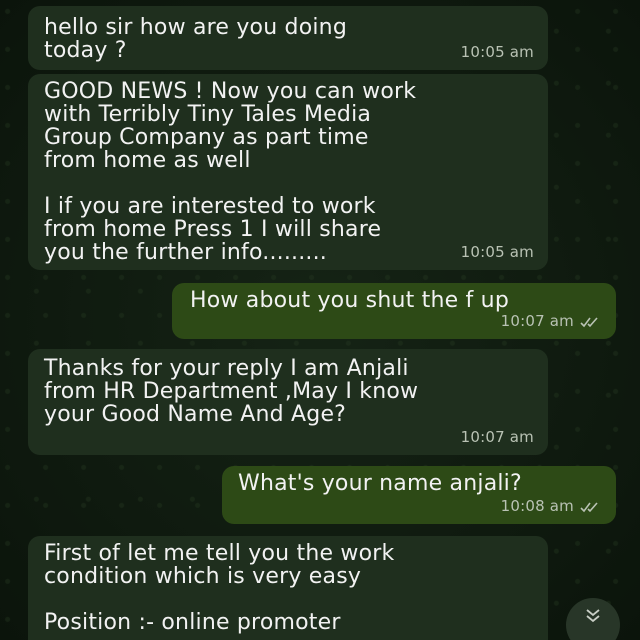 This screenshot has height=640, width=640. What do you see at coordinates (349, 300) in the screenshot?
I see `message-text: How about you shut the f up` at bounding box center [349, 300].